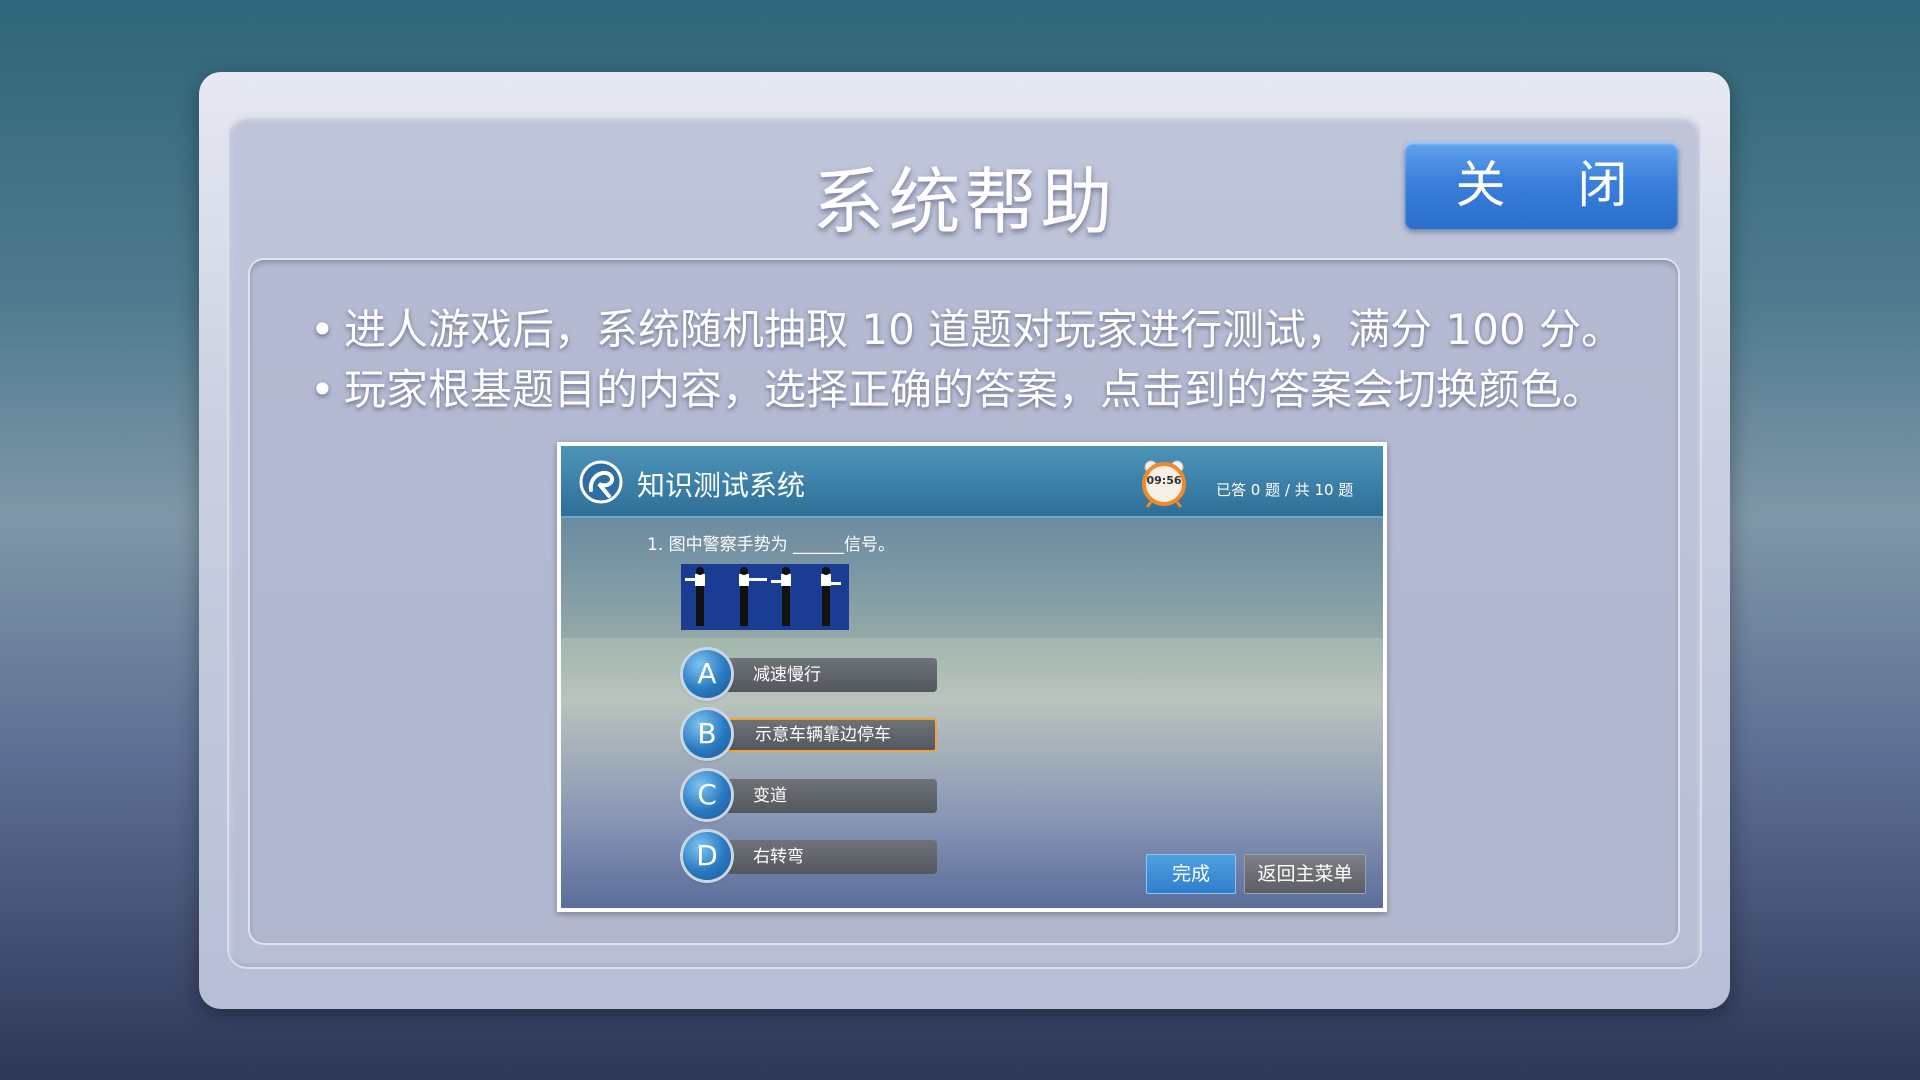 The height and width of the screenshot is (1080, 1920). What do you see at coordinates (972, 482) in the screenshot?
I see `preview-header: 知识测试系统 09:56 已答 0 题 / 共 10 题` at bounding box center [972, 482].